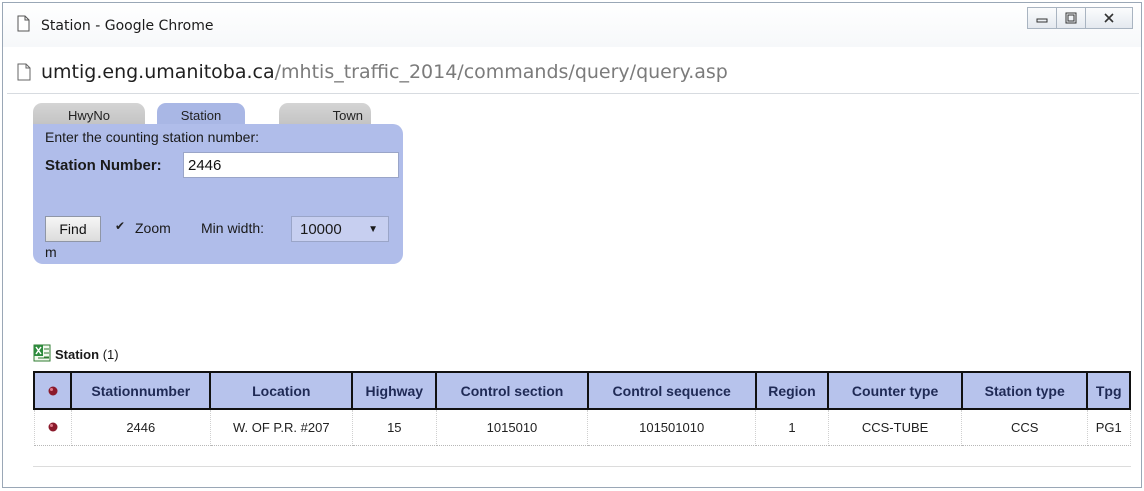 The width and height of the screenshot is (1144, 491). I want to click on zoom-label: Zoom, so click(153, 228).